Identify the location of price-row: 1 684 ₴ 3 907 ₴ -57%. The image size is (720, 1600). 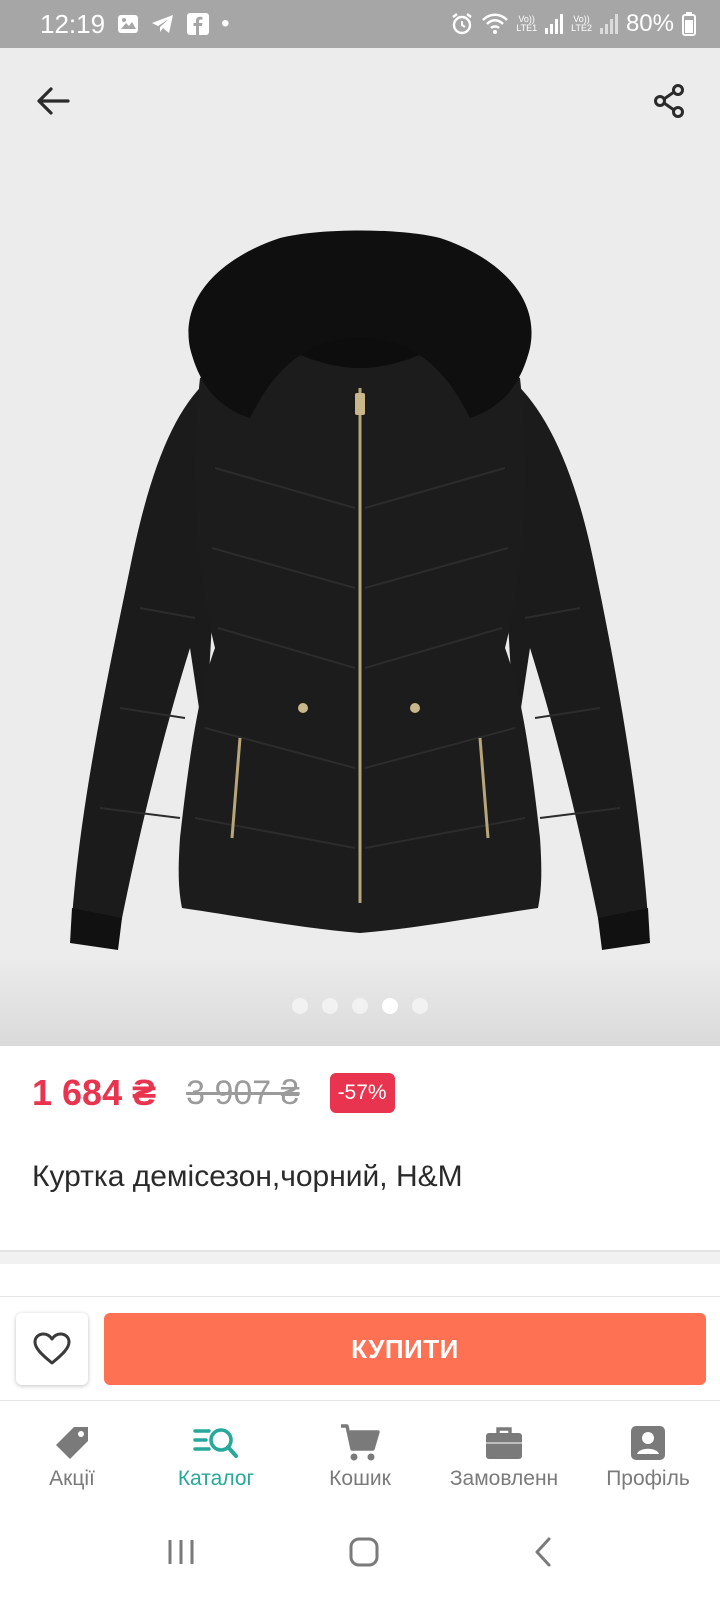
(213, 1093).